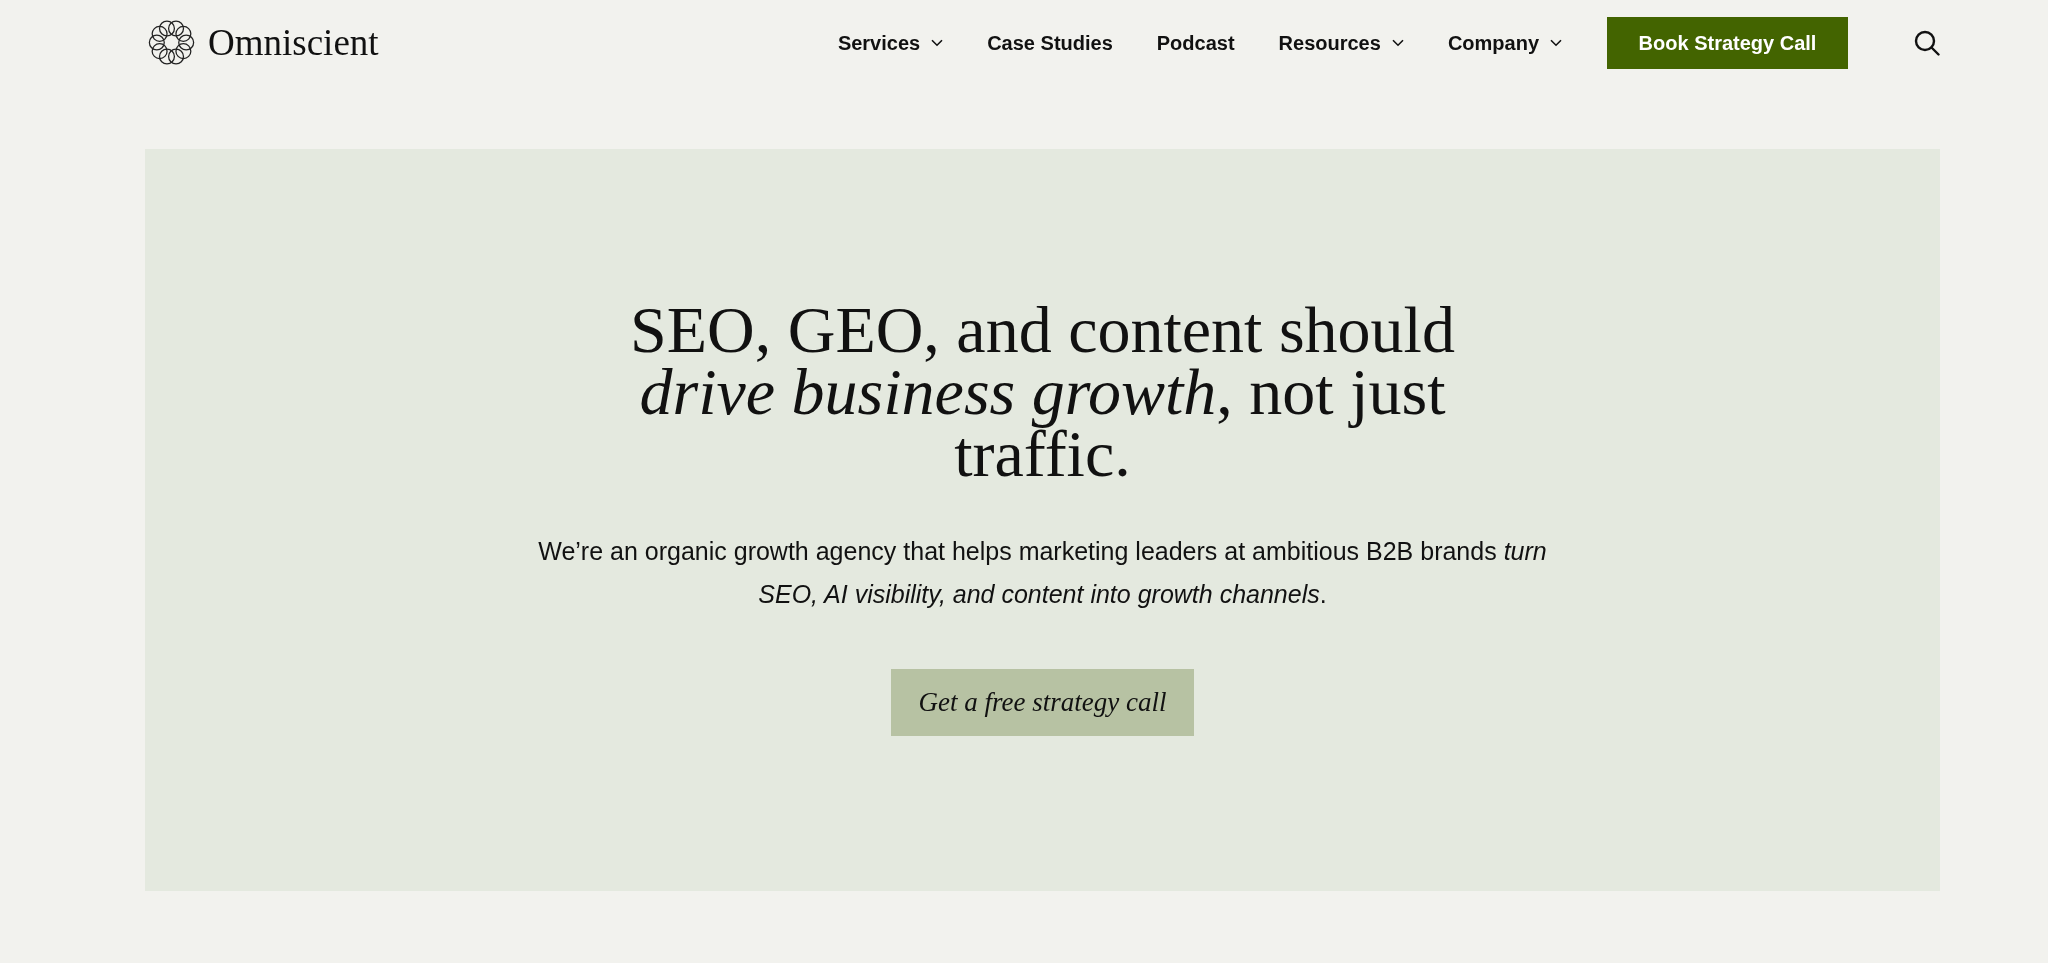 This screenshot has height=963, width=2048. I want to click on logo-link: Omniscient, so click(263, 42).